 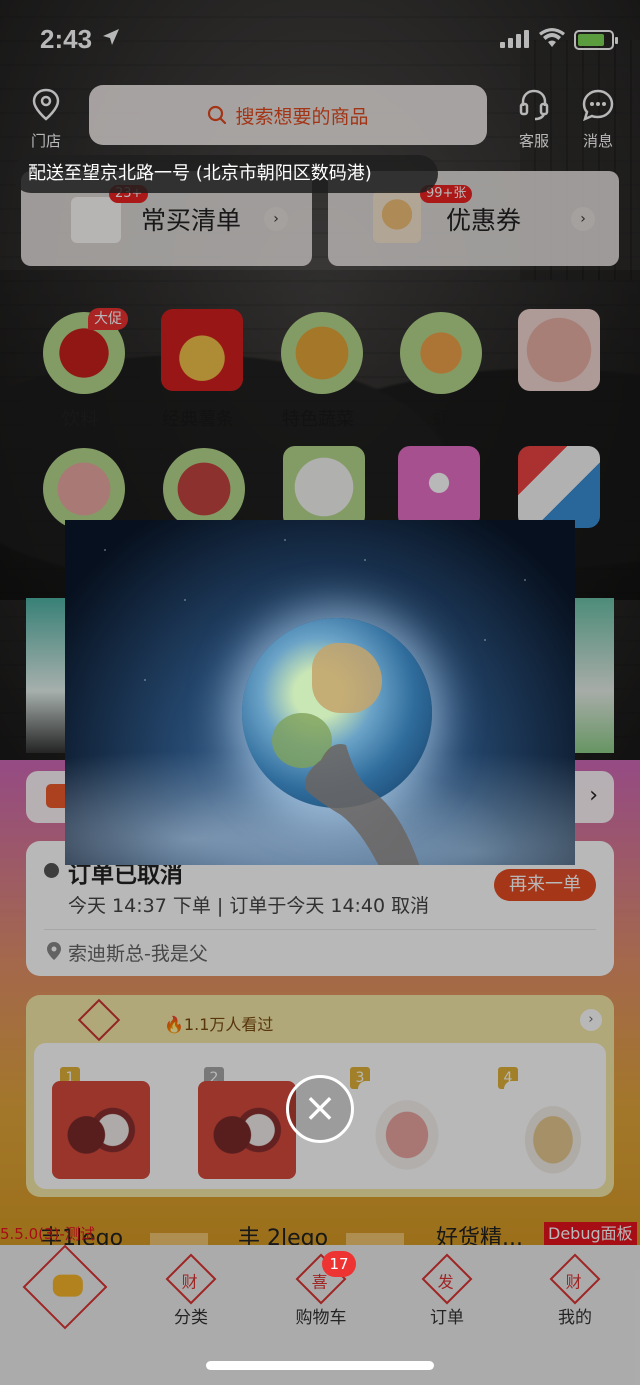 I want to click on delivery-address-pill: 配送至望京北路一号 (北京市朝阳区数码港), so click(x=225, y=174).